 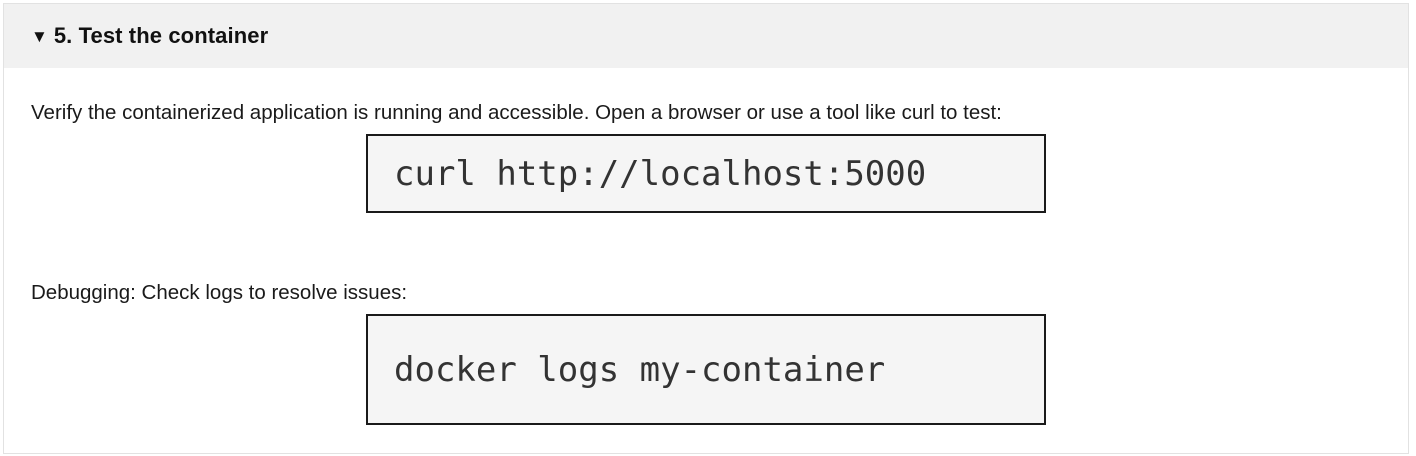 What do you see at coordinates (39, 36) in the screenshot?
I see `expand-triangle-icon: ▼` at bounding box center [39, 36].